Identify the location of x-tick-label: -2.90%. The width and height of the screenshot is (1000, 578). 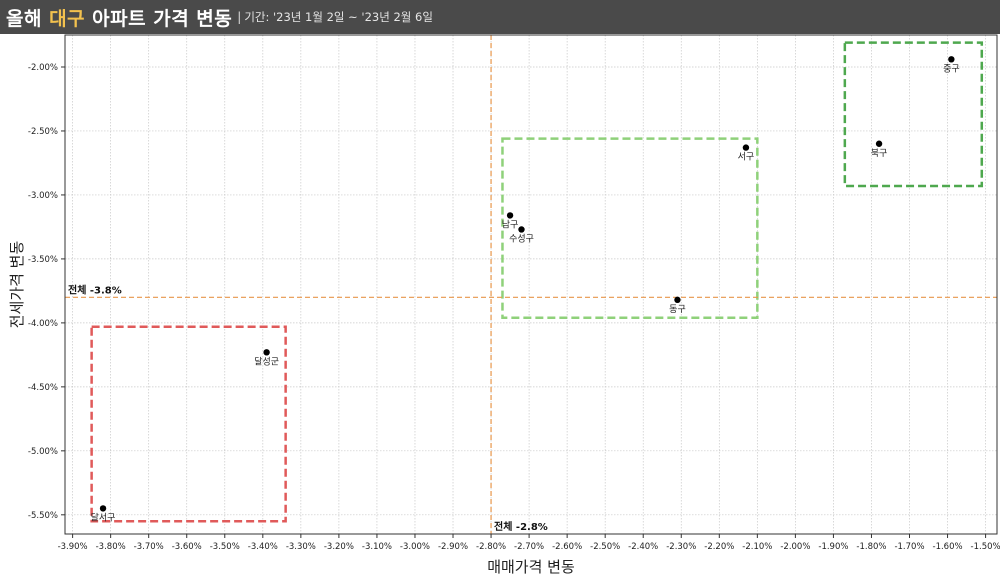
(453, 547).